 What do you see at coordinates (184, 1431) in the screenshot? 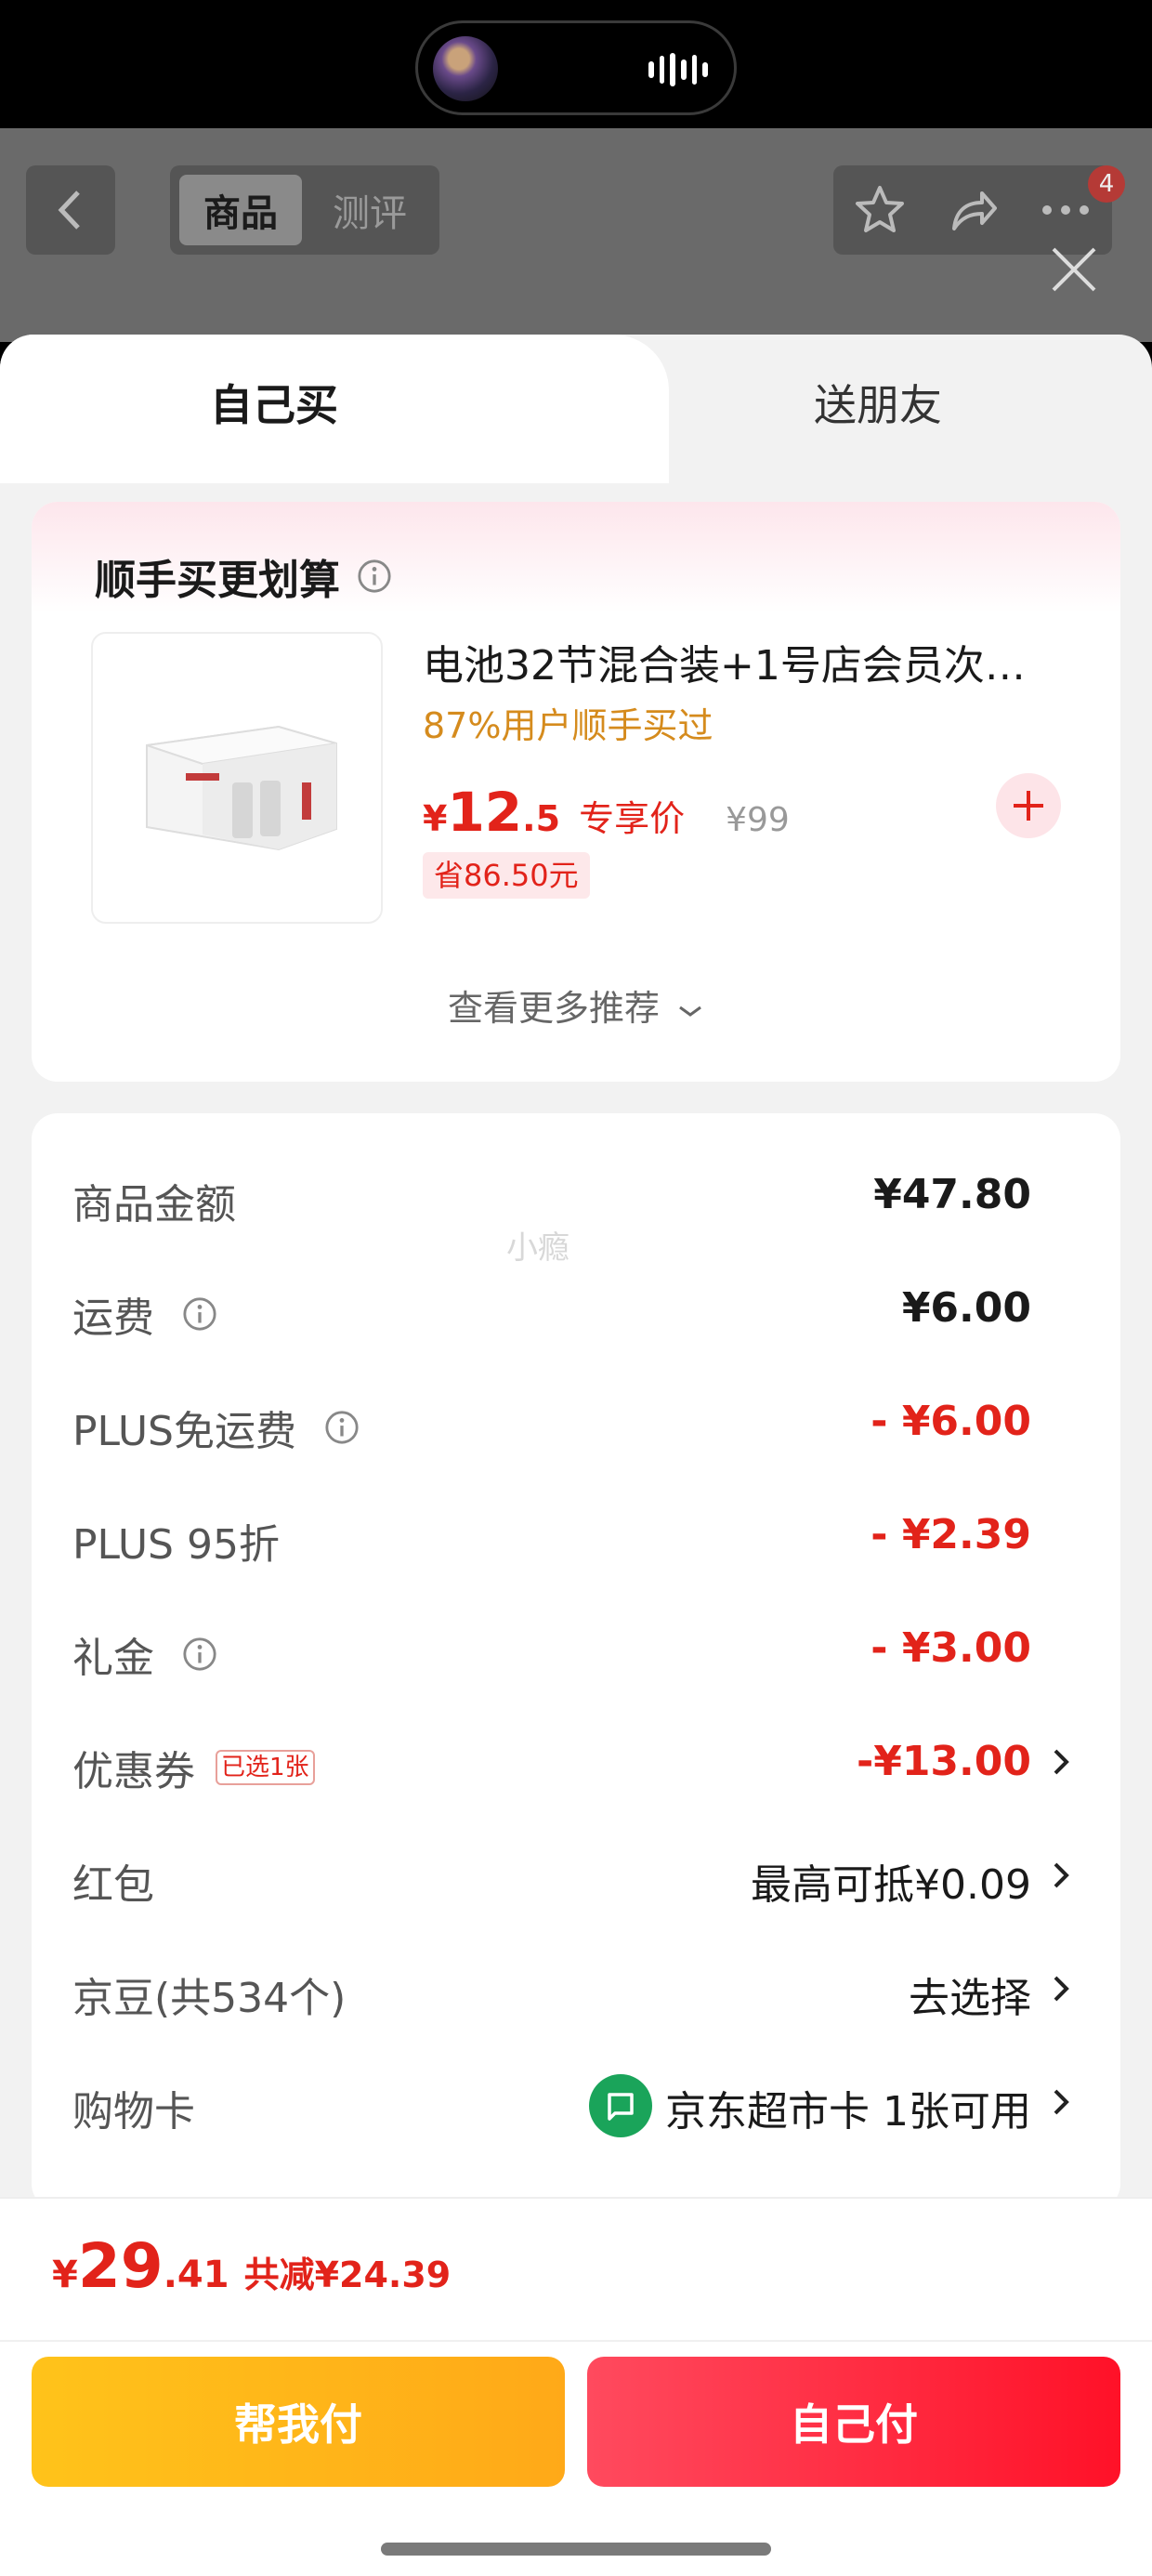
I see `row-label-text: PLUS免运费` at bounding box center [184, 1431].